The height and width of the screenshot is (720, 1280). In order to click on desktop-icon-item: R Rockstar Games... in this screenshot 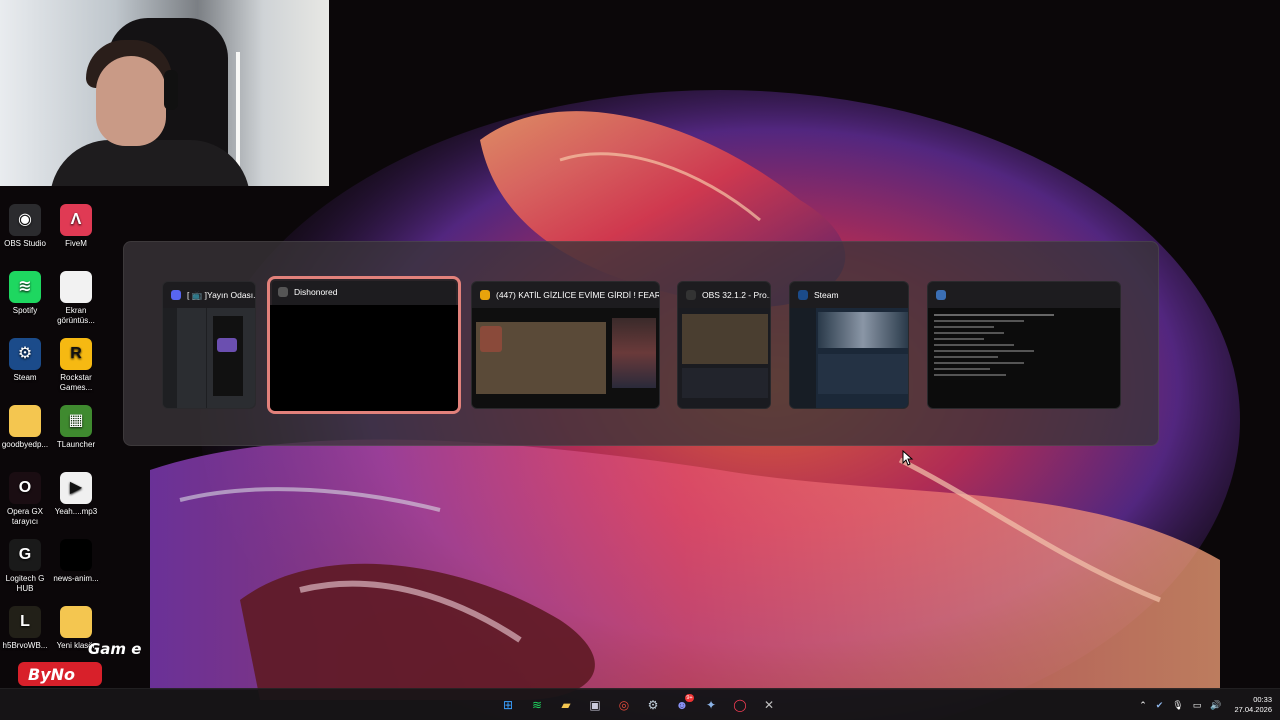, I will do `click(76, 365)`.